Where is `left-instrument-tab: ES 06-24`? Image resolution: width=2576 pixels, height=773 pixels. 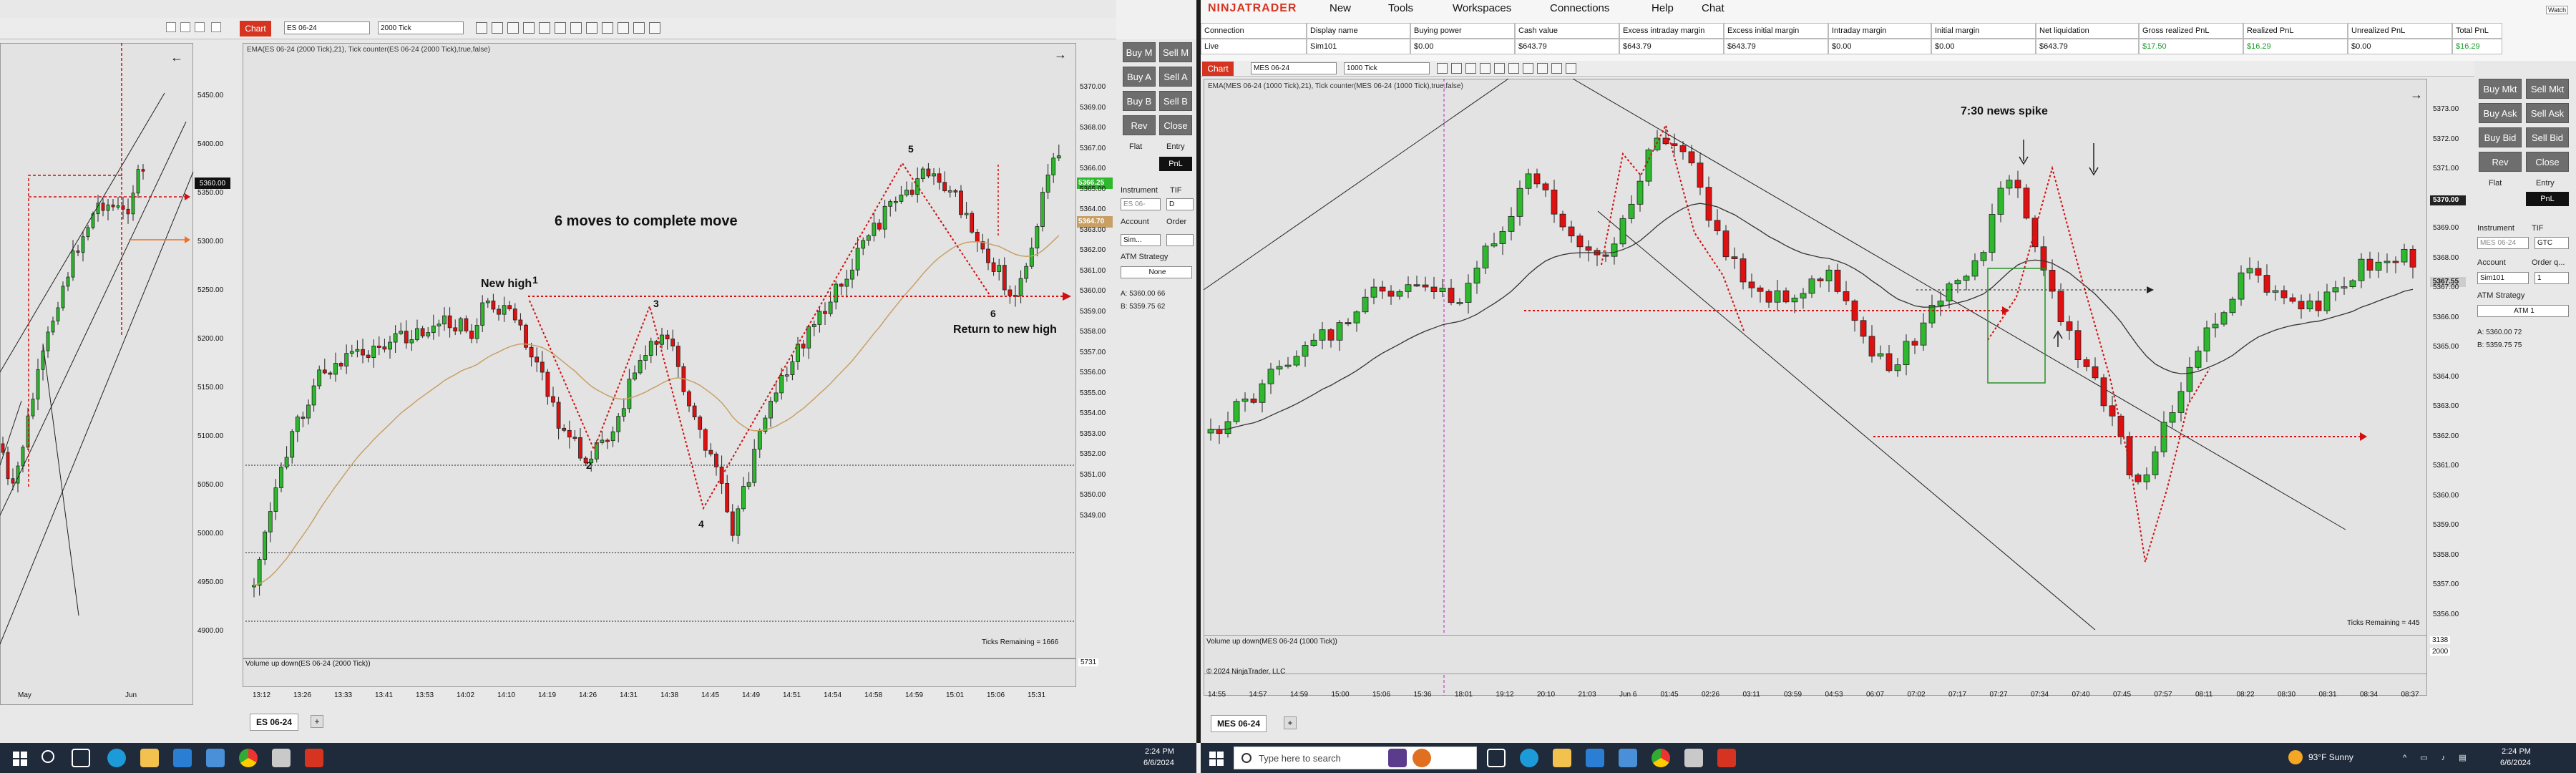
left-instrument-tab: ES 06-24 is located at coordinates (274, 722).